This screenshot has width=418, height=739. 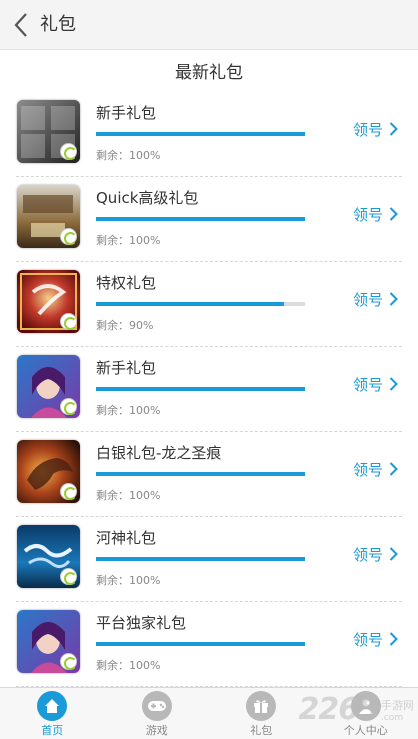 I want to click on tab-label: 游戏, so click(x=156, y=730).